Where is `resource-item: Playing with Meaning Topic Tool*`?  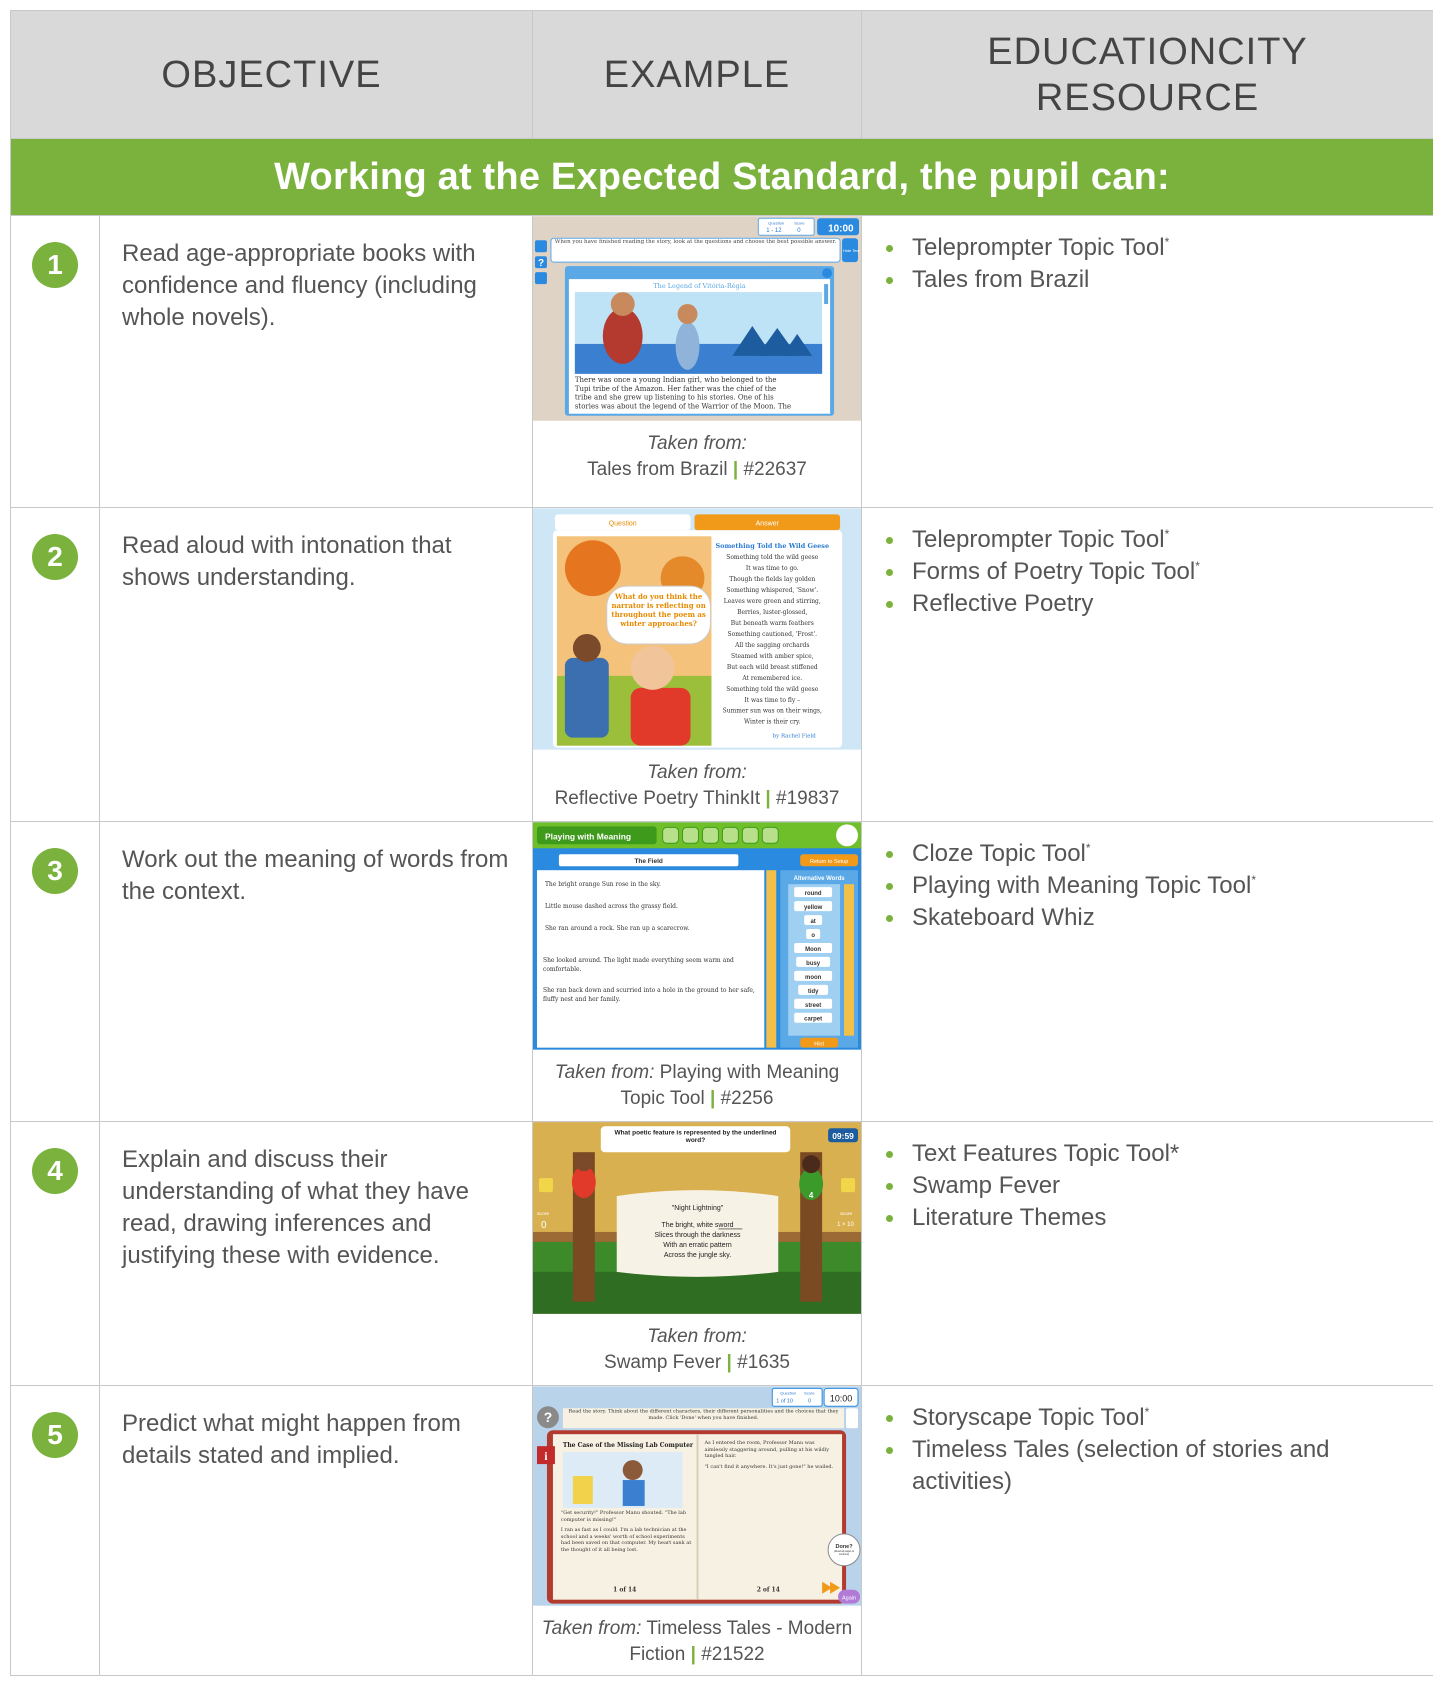
resource-item: Playing with Meaning Topic Tool* is located at coordinates (1152, 886).